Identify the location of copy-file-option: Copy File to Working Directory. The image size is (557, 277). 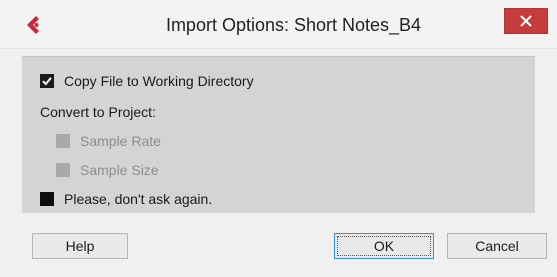
(147, 81).